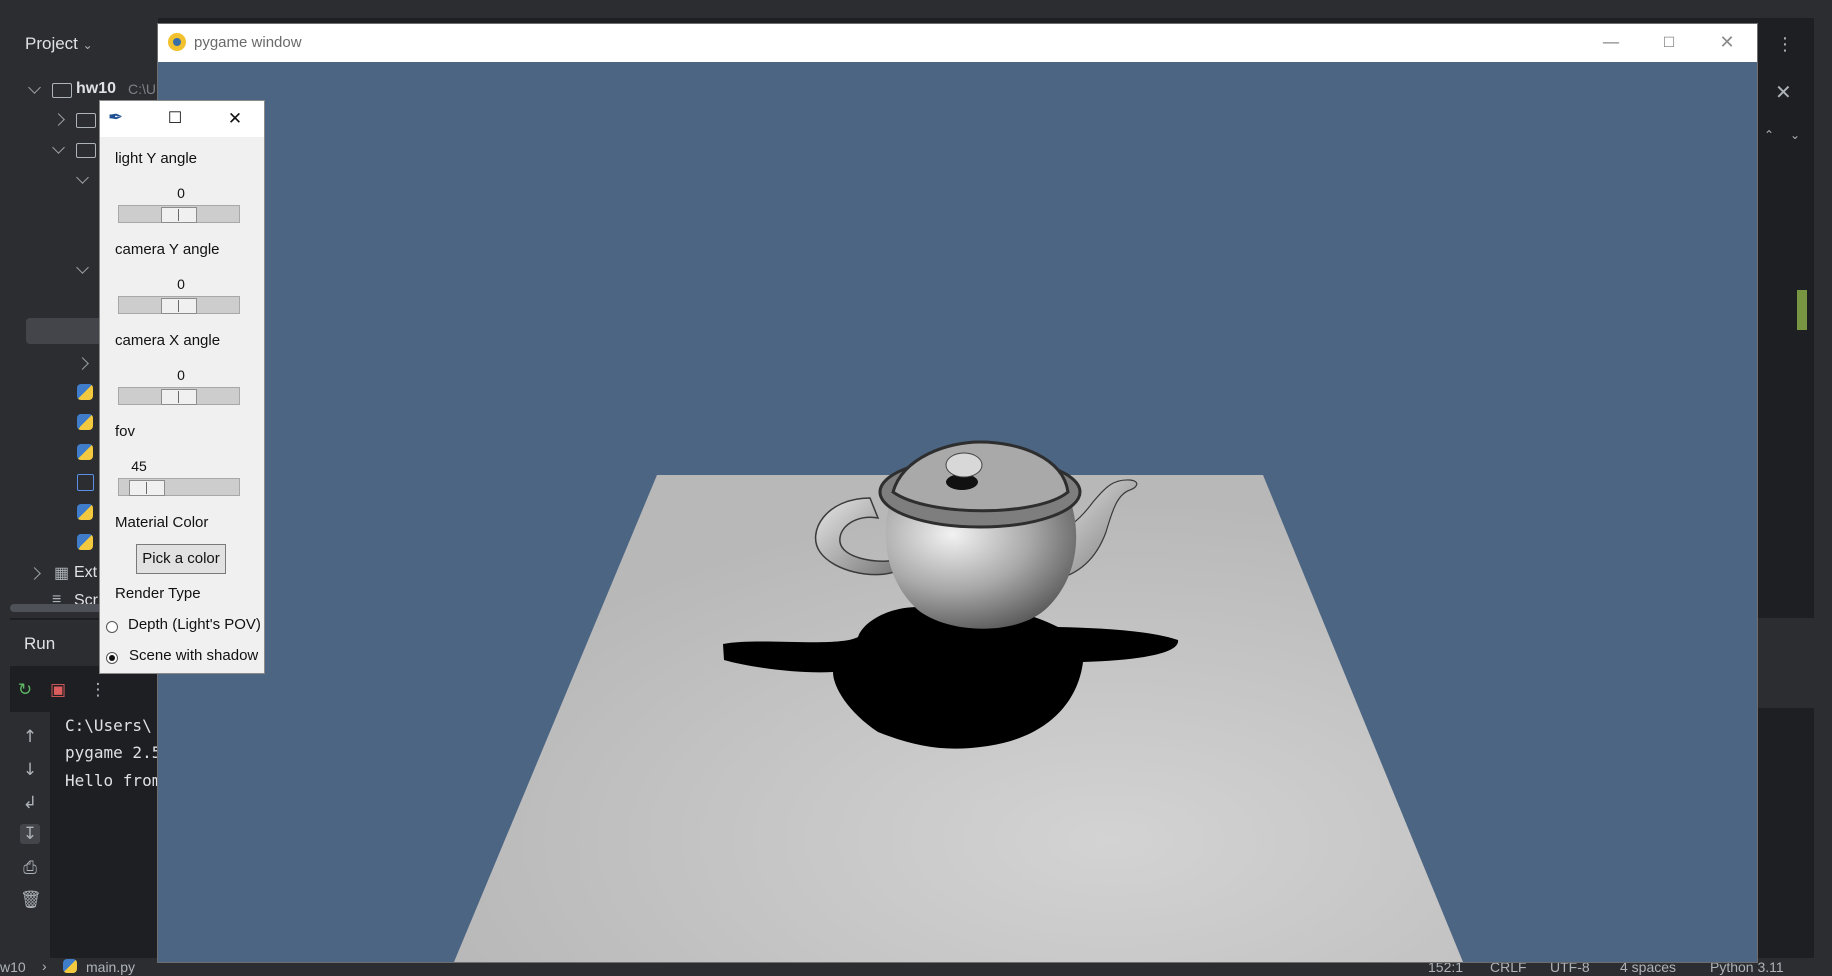 The width and height of the screenshot is (1832, 976). Describe the element at coordinates (30, 834) in the screenshot. I see `scroll-to-end-icon: ↧` at that location.